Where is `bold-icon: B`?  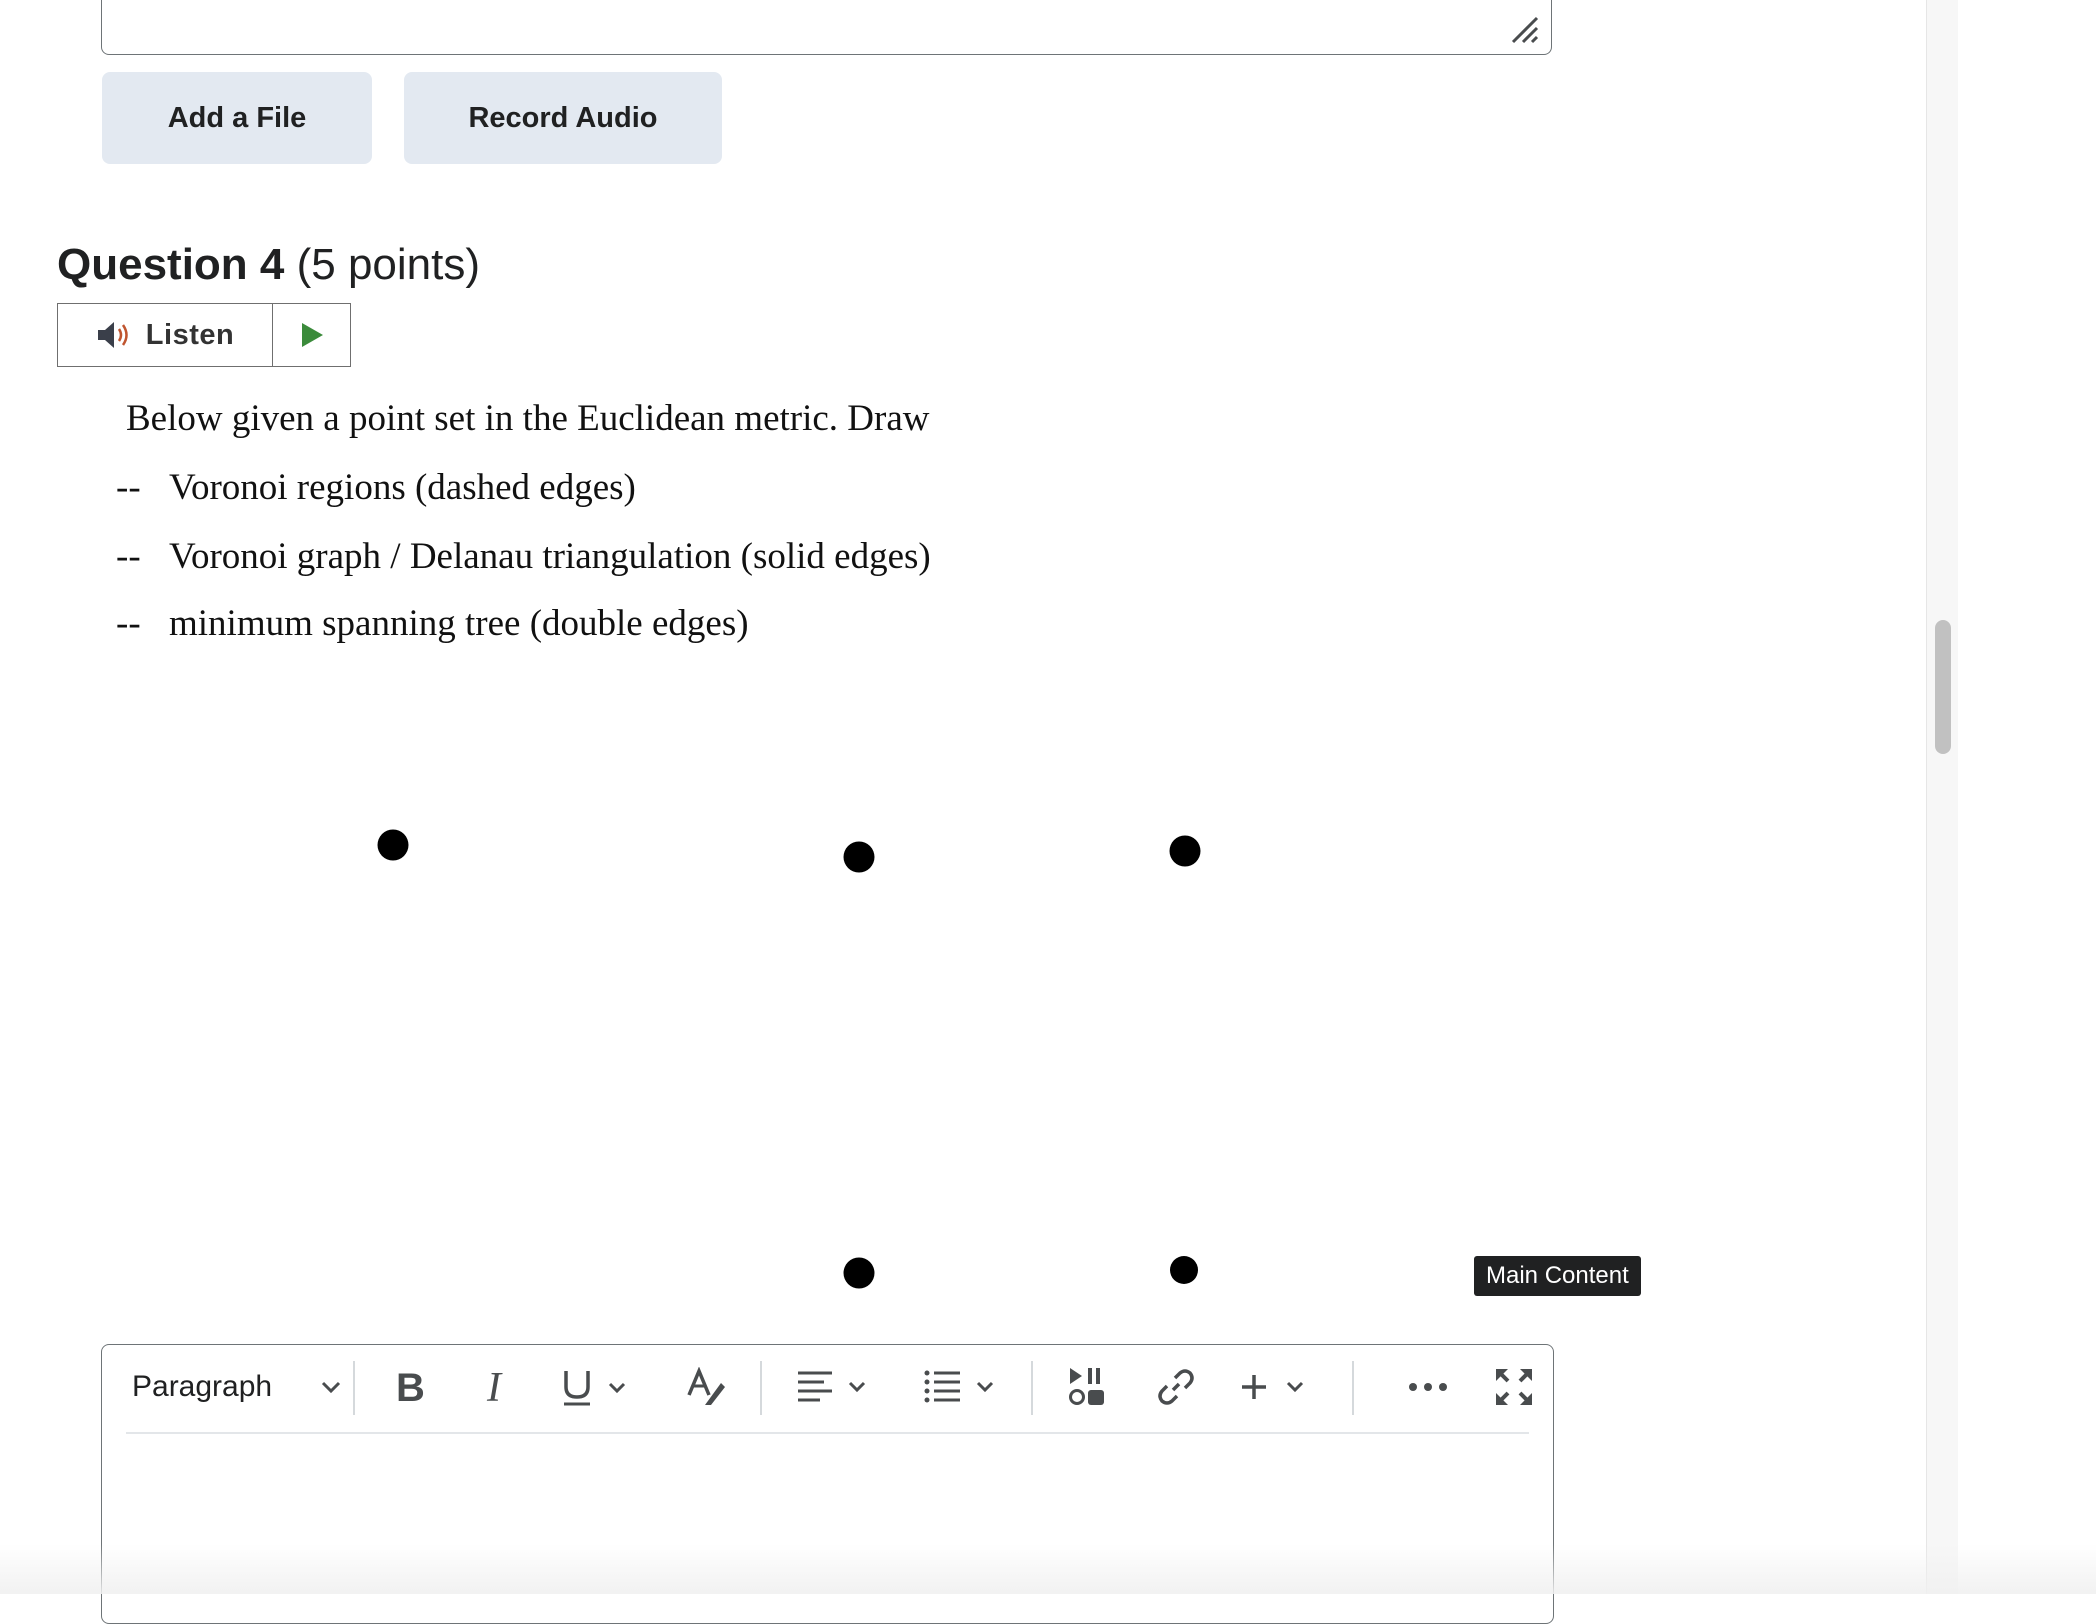
bold-icon: B is located at coordinates (410, 1387).